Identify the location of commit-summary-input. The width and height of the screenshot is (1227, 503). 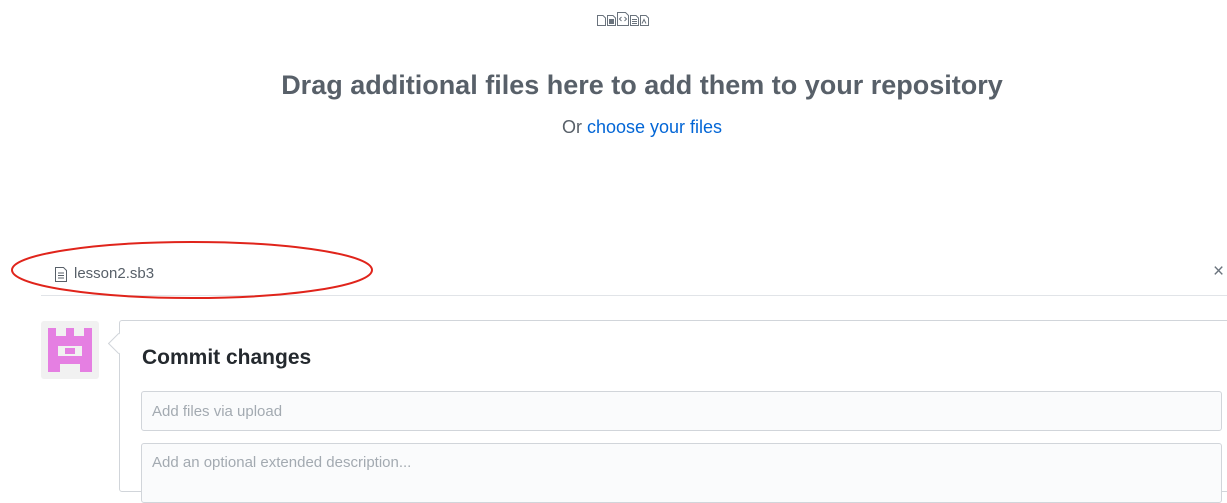
(681, 411).